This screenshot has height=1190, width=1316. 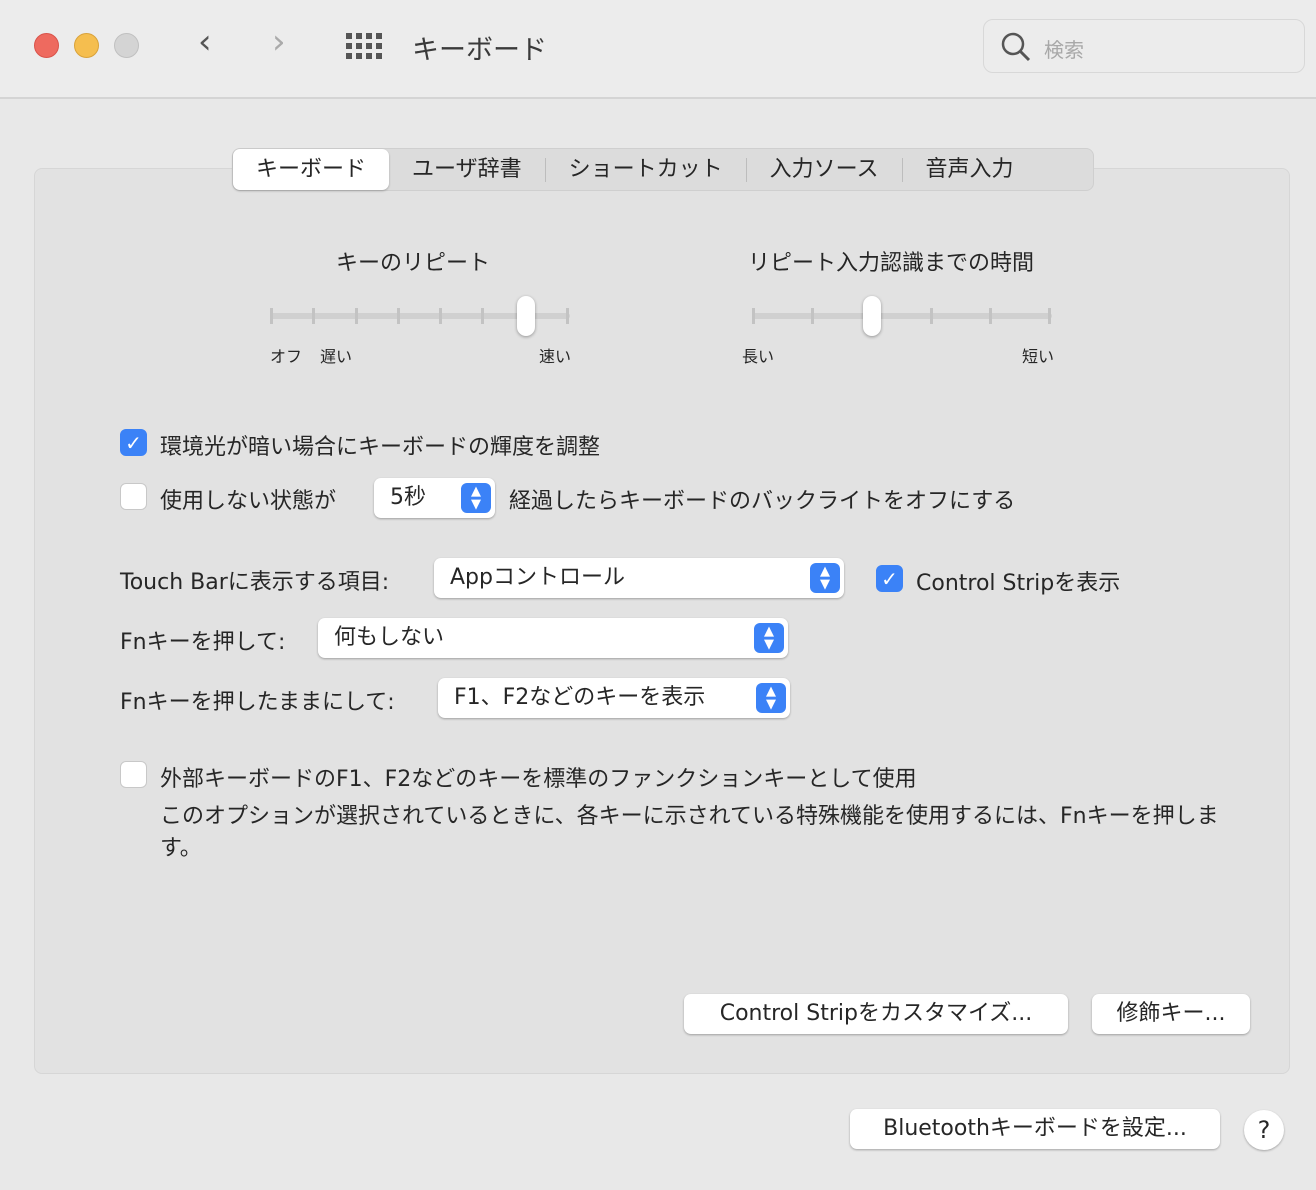 What do you see at coordinates (434, 498) in the screenshot?
I see `backlight-timeout-popup: 5秒 ▲ ▼` at bounding box center [434, 498].